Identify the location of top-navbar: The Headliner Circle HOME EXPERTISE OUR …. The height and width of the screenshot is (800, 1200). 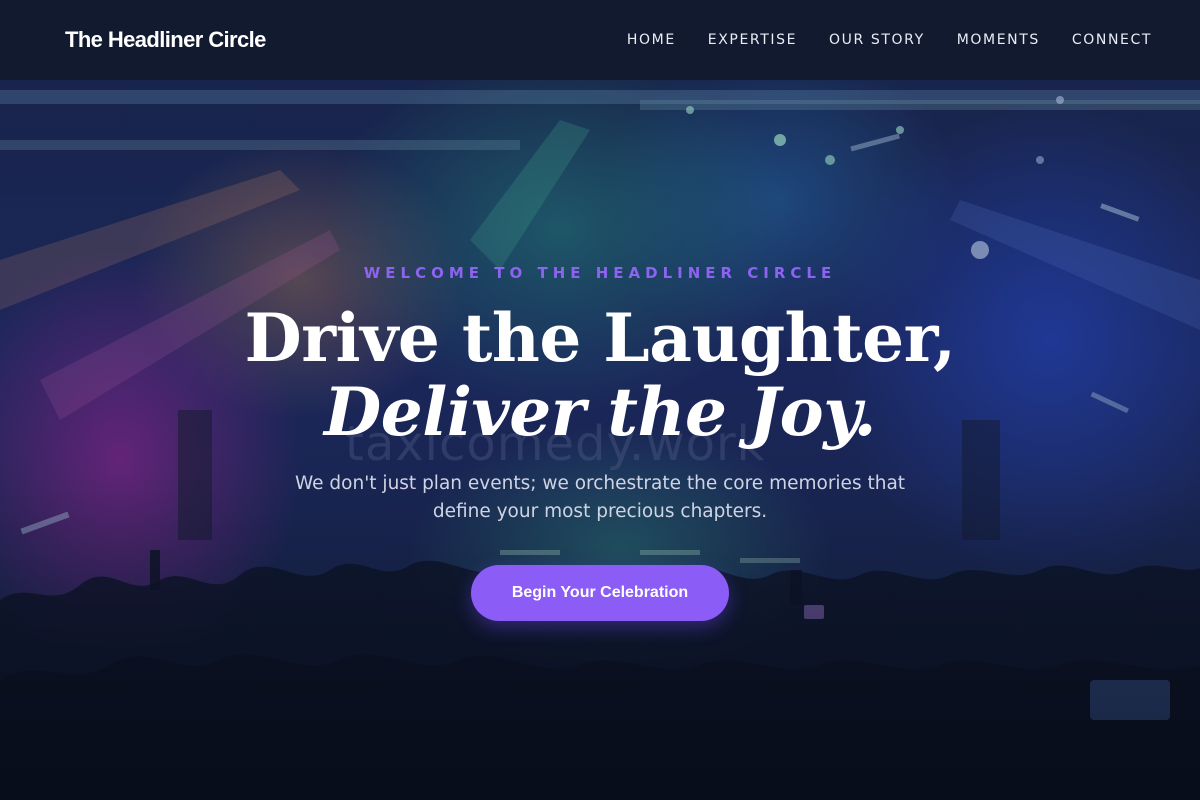
(600, 40).